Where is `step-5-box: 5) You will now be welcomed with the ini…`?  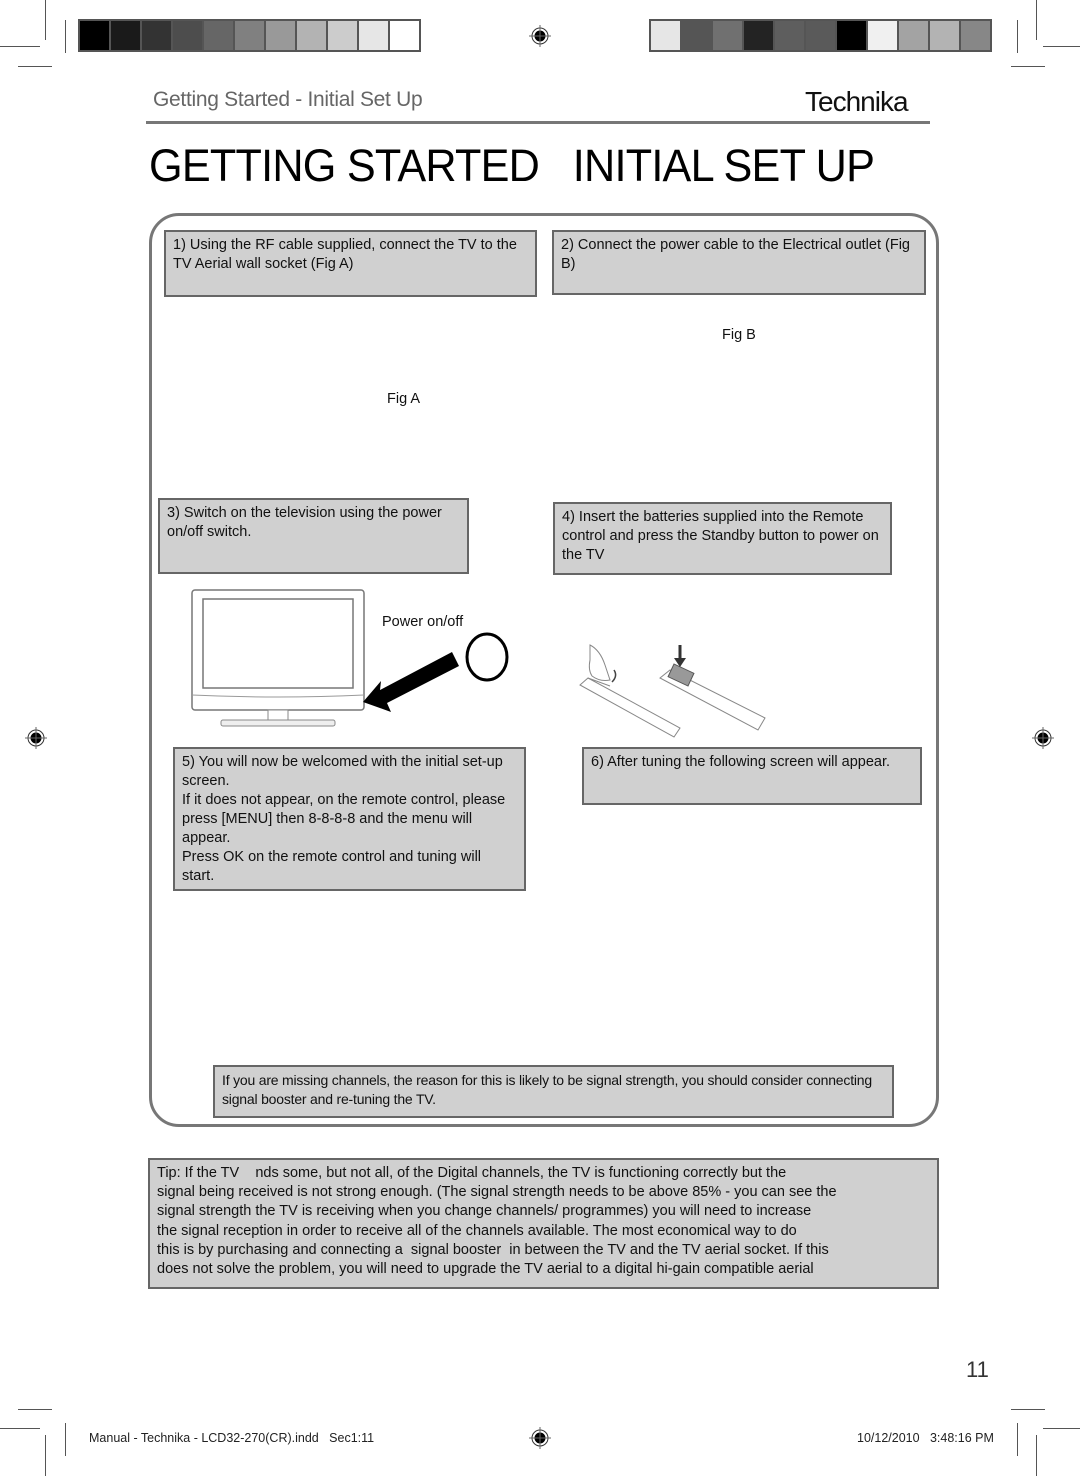 step-5-box: 5) You will now be welcomed with the ini… is located at coordinates (349, 819).